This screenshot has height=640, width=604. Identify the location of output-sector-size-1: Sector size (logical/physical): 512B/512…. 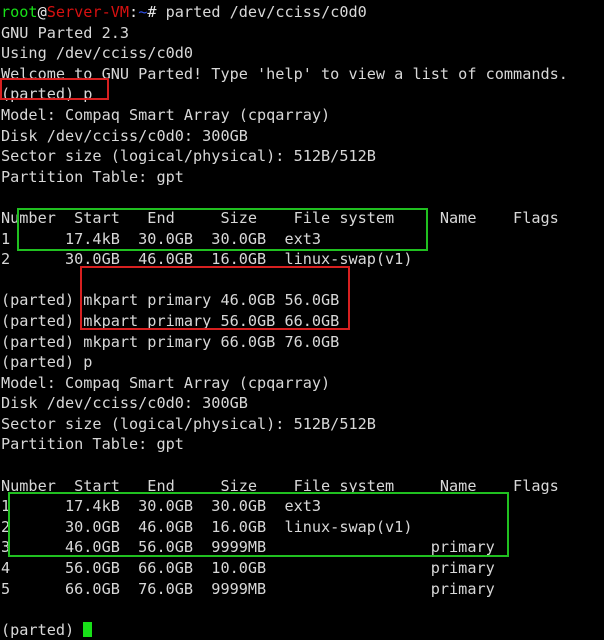
(188, 156).